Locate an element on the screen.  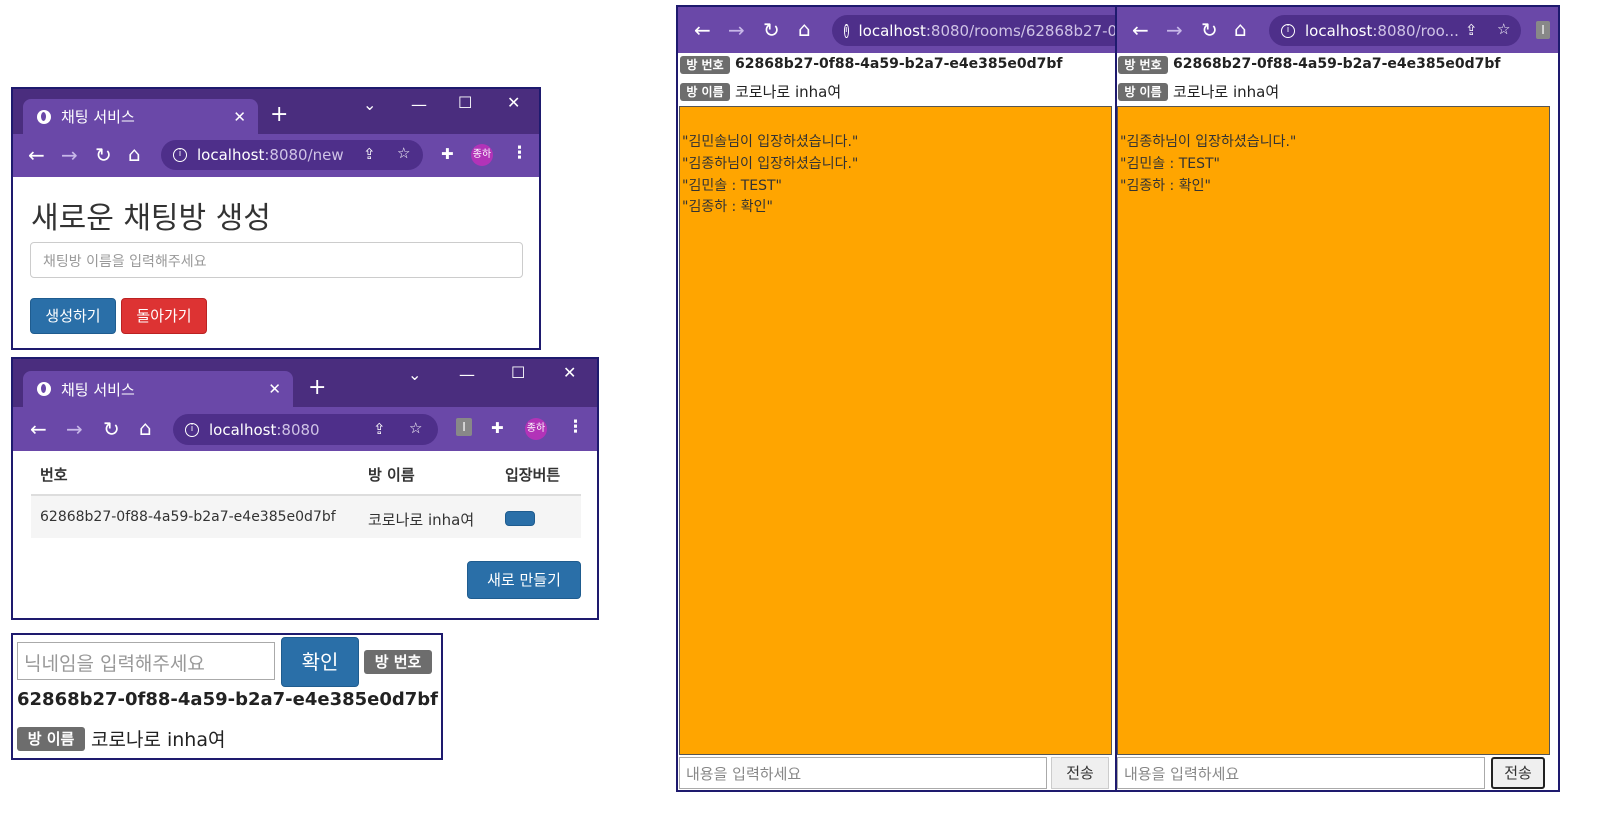
address-bar: i localhost:8080/new ⇪ ☆ is located at coordinates (292, 155).